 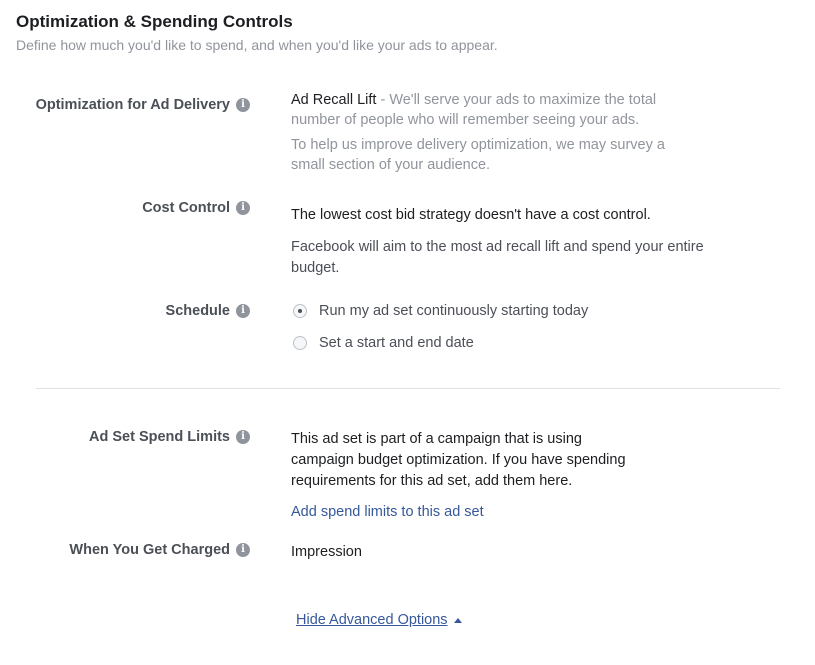 I want to click on spend-limits-link-wrap: Add spend limits to this ad set, so click(x=387, y=512).